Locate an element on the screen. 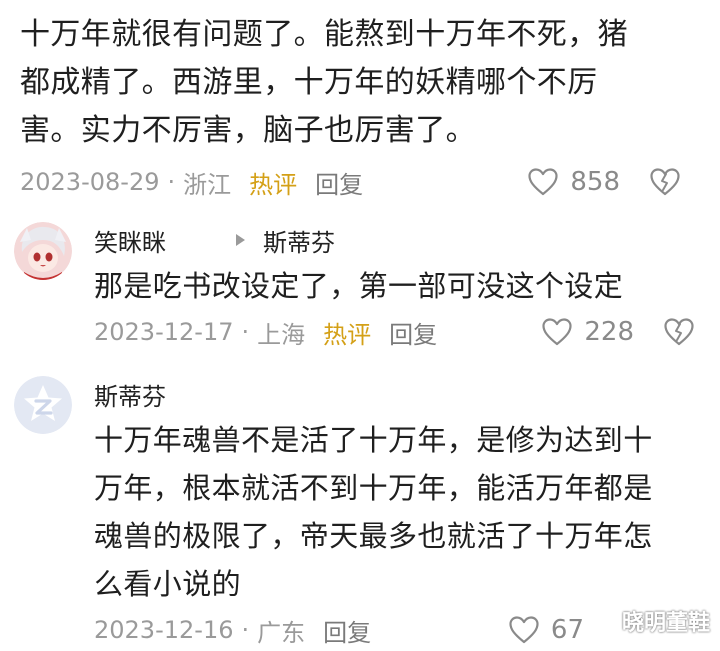 The image size is (720, 651). like-count: 228 is located at coordinates (609, 332).